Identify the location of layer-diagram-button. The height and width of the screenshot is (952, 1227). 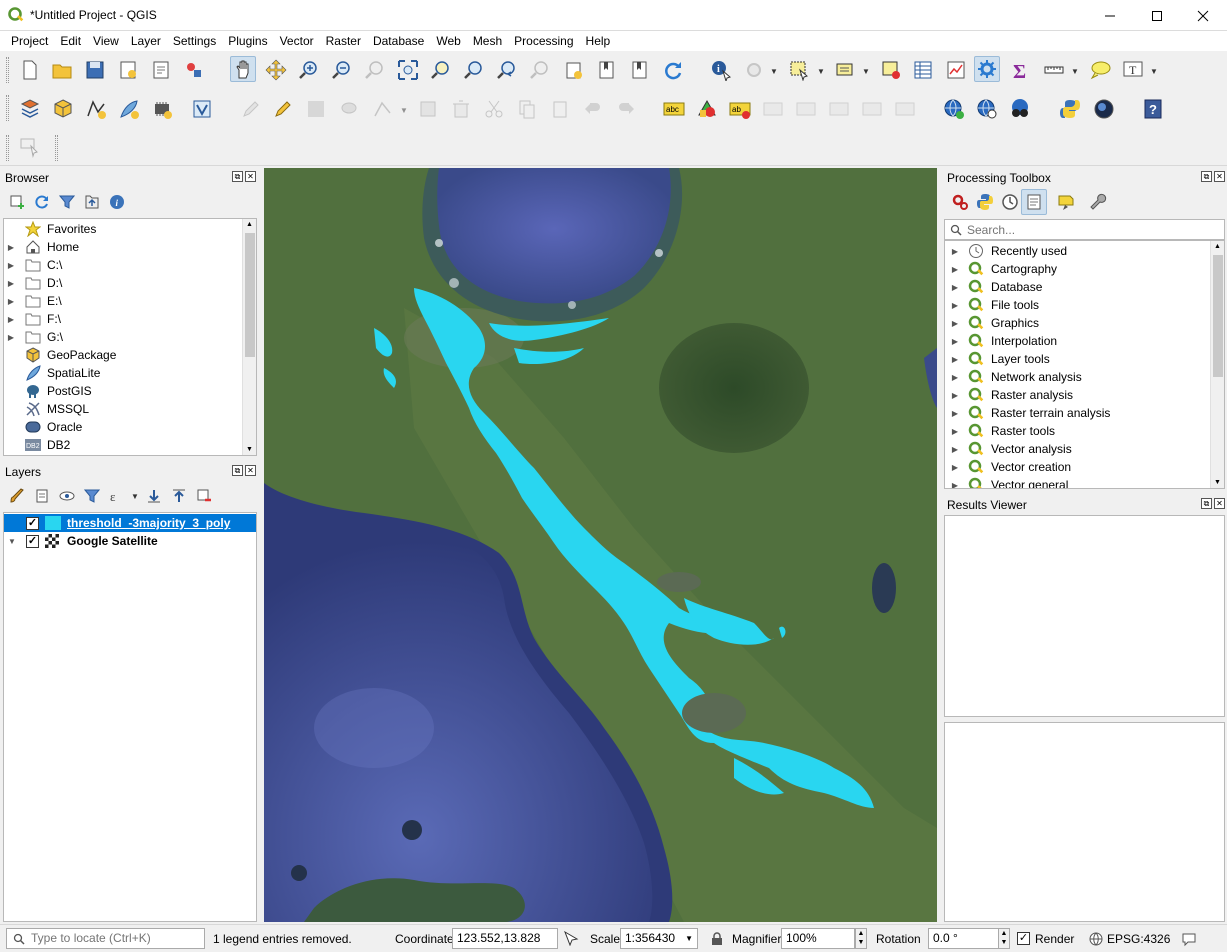
(707, 109).